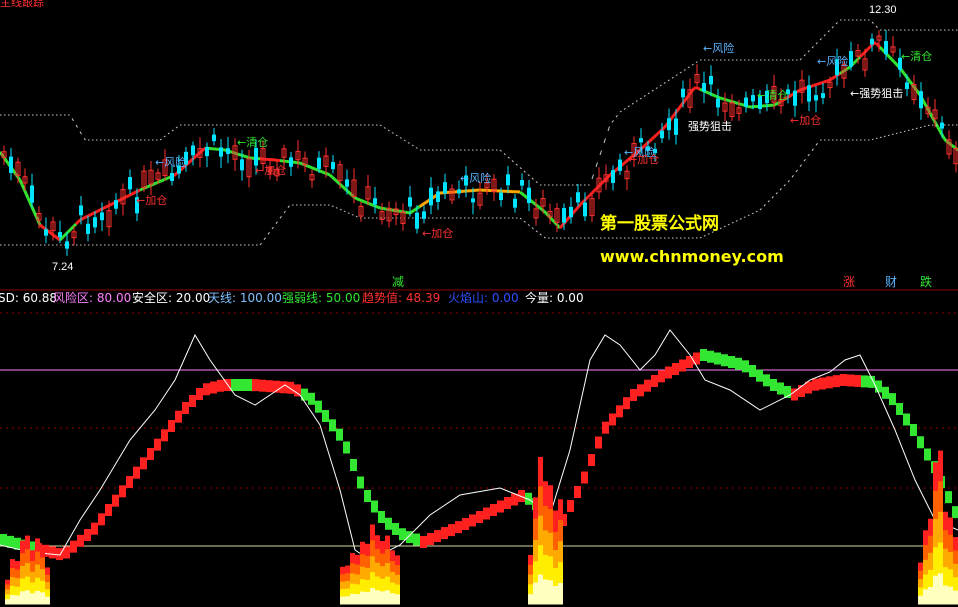 This screenshot has width=958, height=607. Describe the element at coordinates (718, 48) in the screenshot. I see `annotation-risk-4: ←风险` at that location.